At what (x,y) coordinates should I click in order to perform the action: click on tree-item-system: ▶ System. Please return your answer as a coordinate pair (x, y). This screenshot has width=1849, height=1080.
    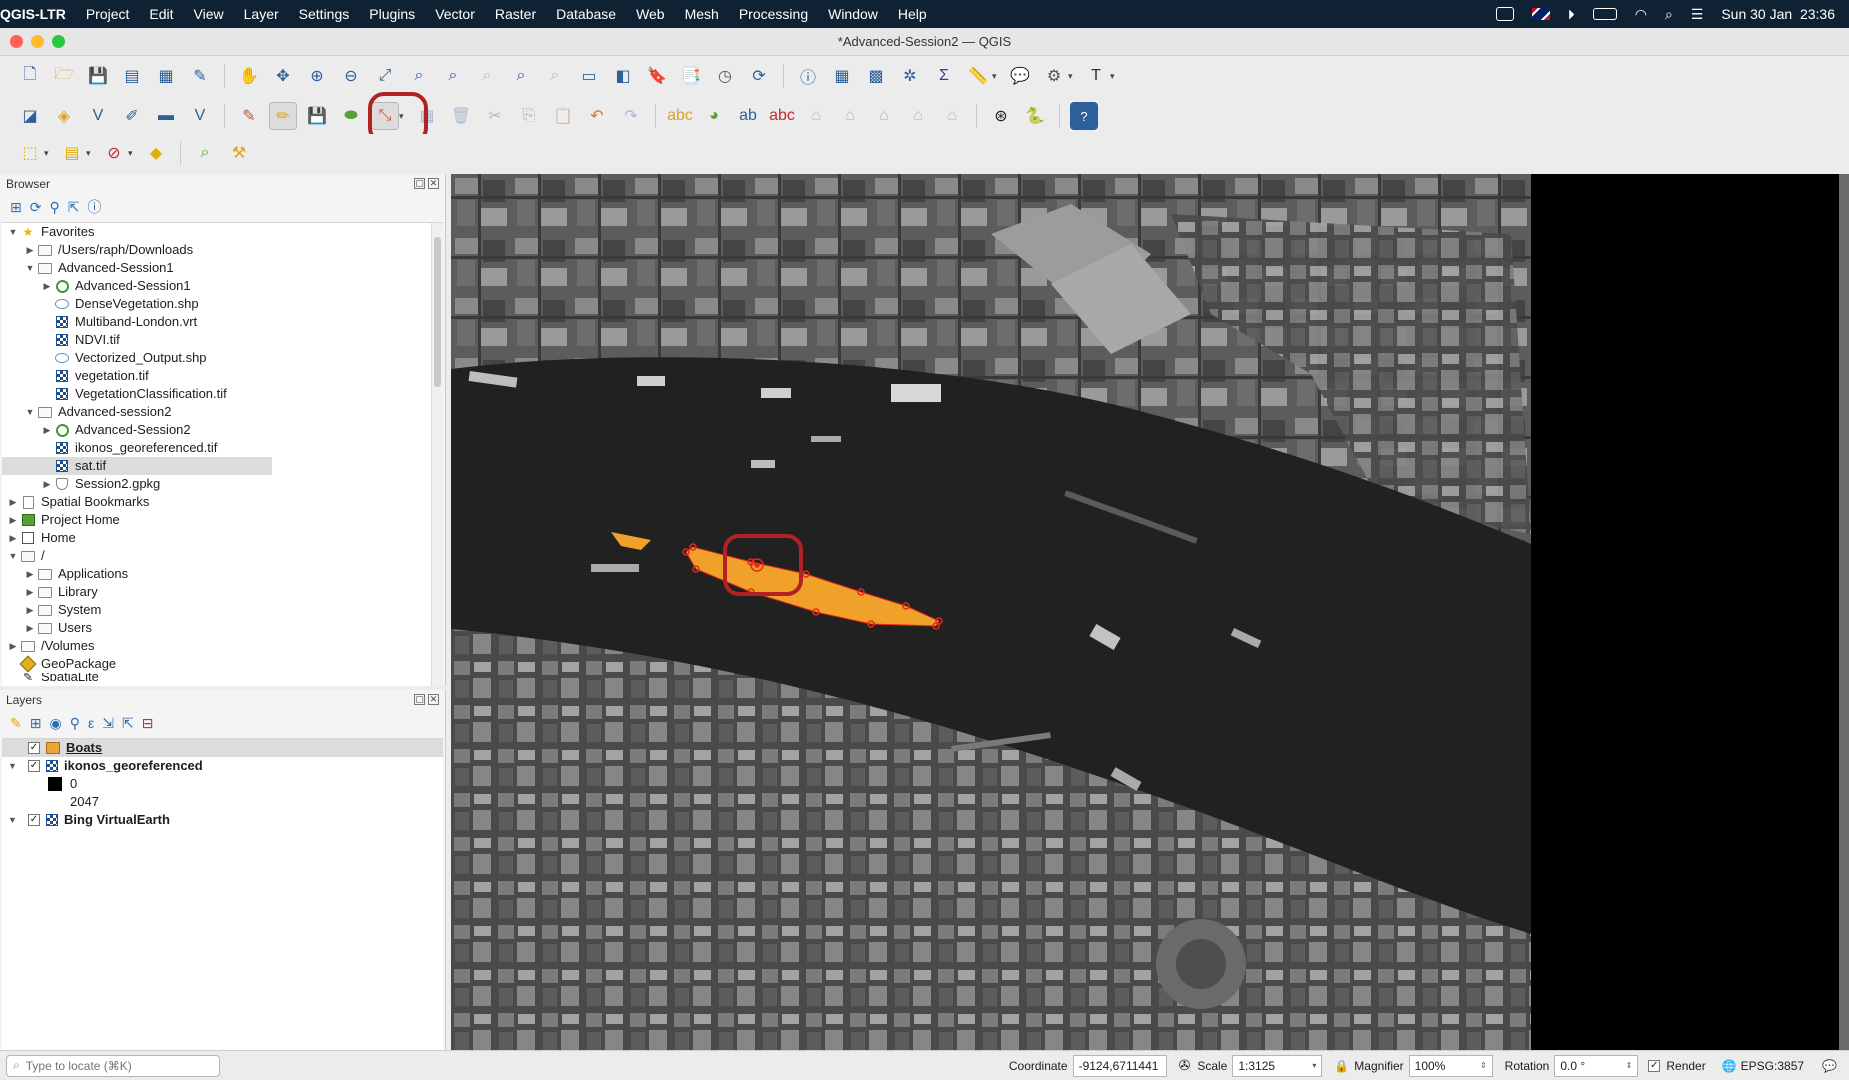
    Looking at the image, I should click on (222, 610).